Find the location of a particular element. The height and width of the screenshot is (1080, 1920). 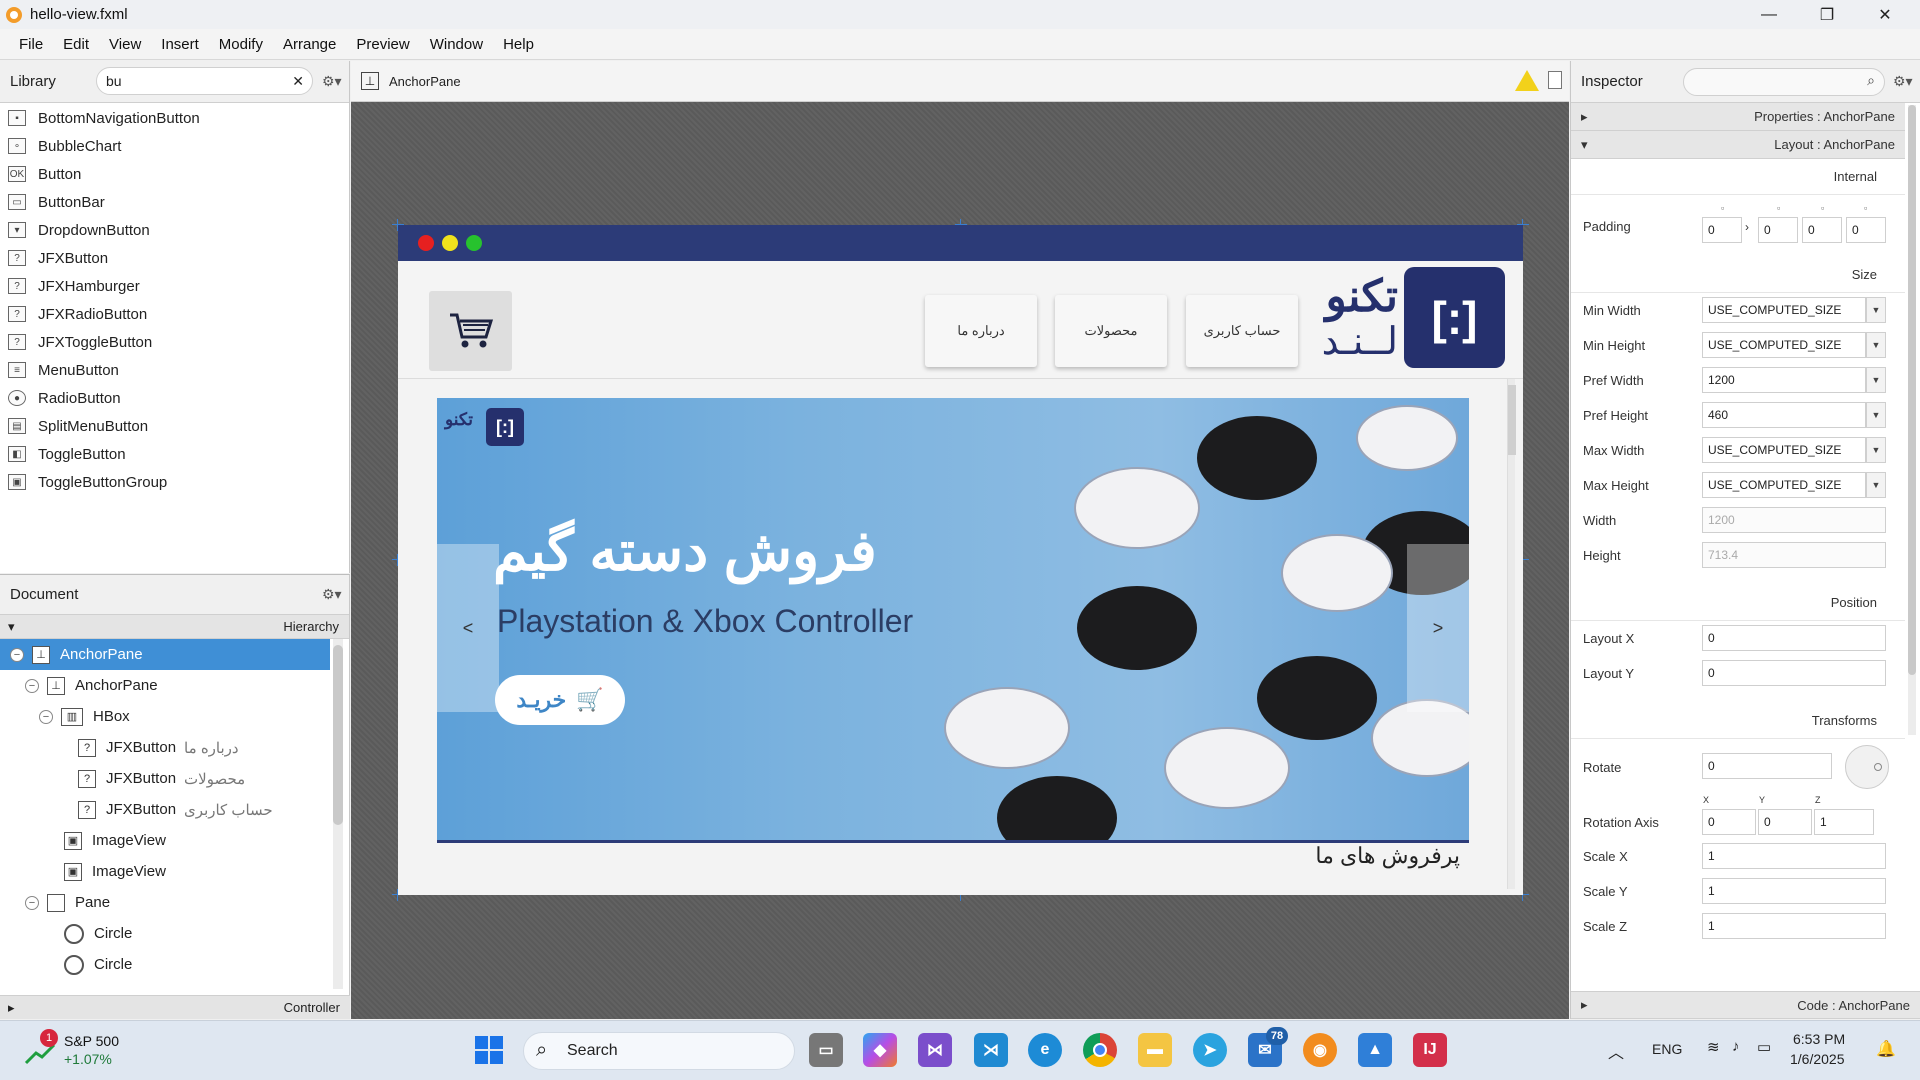

notification-bell-icon: 🔔 is located at coordinates (1886, 1049).